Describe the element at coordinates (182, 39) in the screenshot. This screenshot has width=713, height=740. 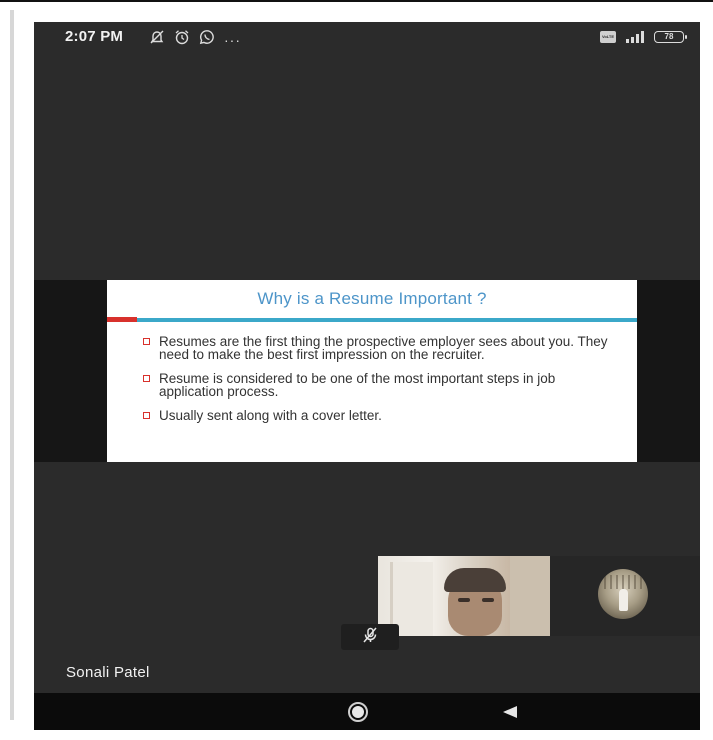
I see `alarm-icon` at that location.